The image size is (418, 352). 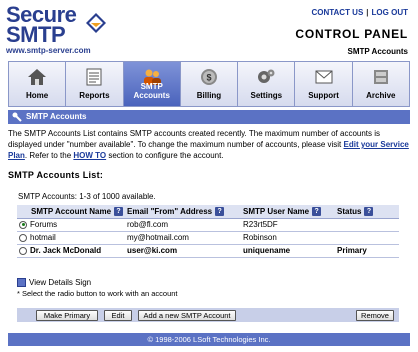 What do you see at coordinates (324, 77) in the screenshot?
I see `support-icon` at bounding box center [324, 77].